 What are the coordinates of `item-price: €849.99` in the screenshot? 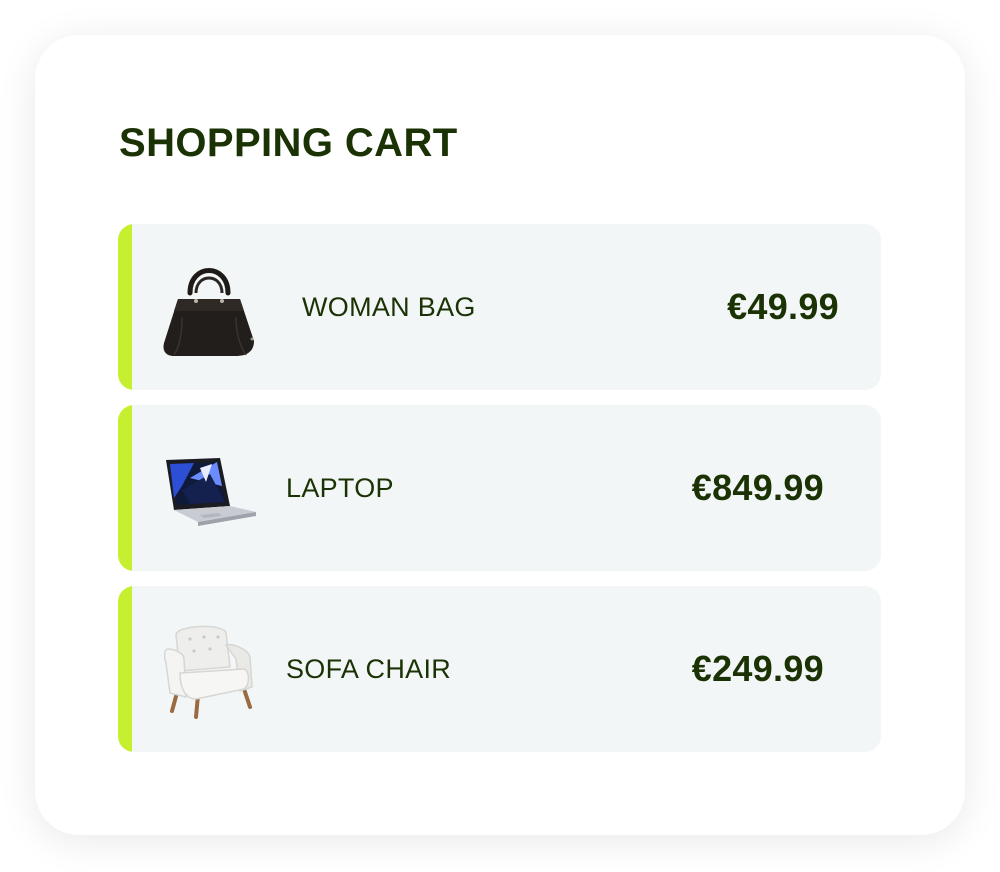 It's located at (757, 487).